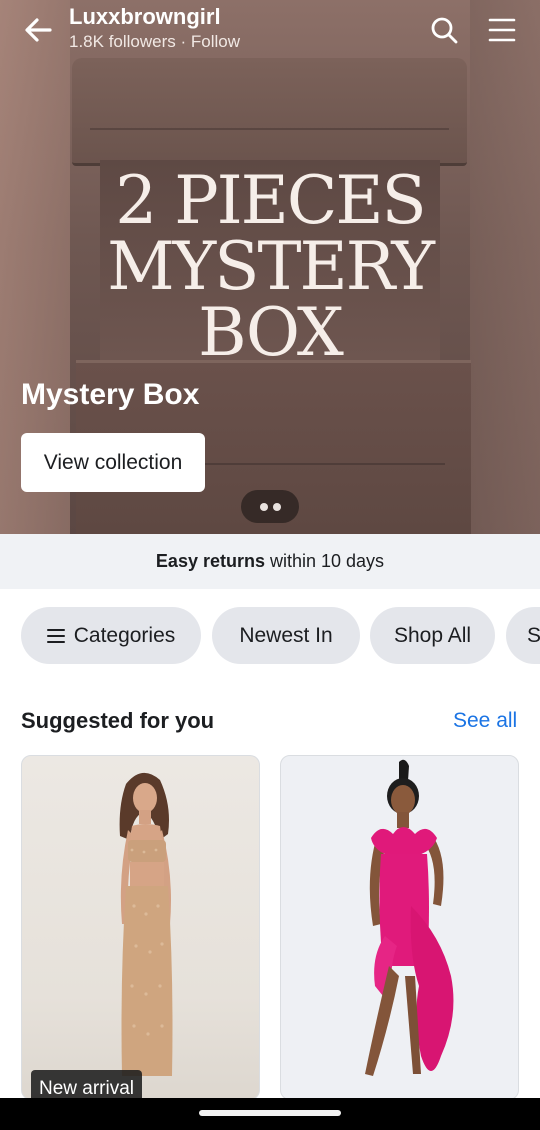  I want to click on chip-label: Categories, so click(124, 635).